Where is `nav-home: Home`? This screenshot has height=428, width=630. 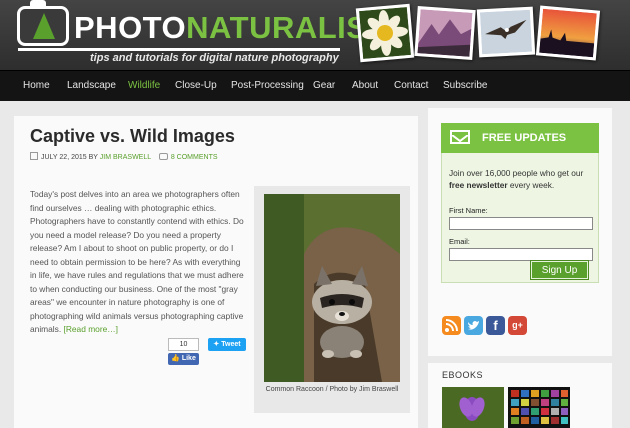 nav-home: Home is located at coordinates (36, 85).